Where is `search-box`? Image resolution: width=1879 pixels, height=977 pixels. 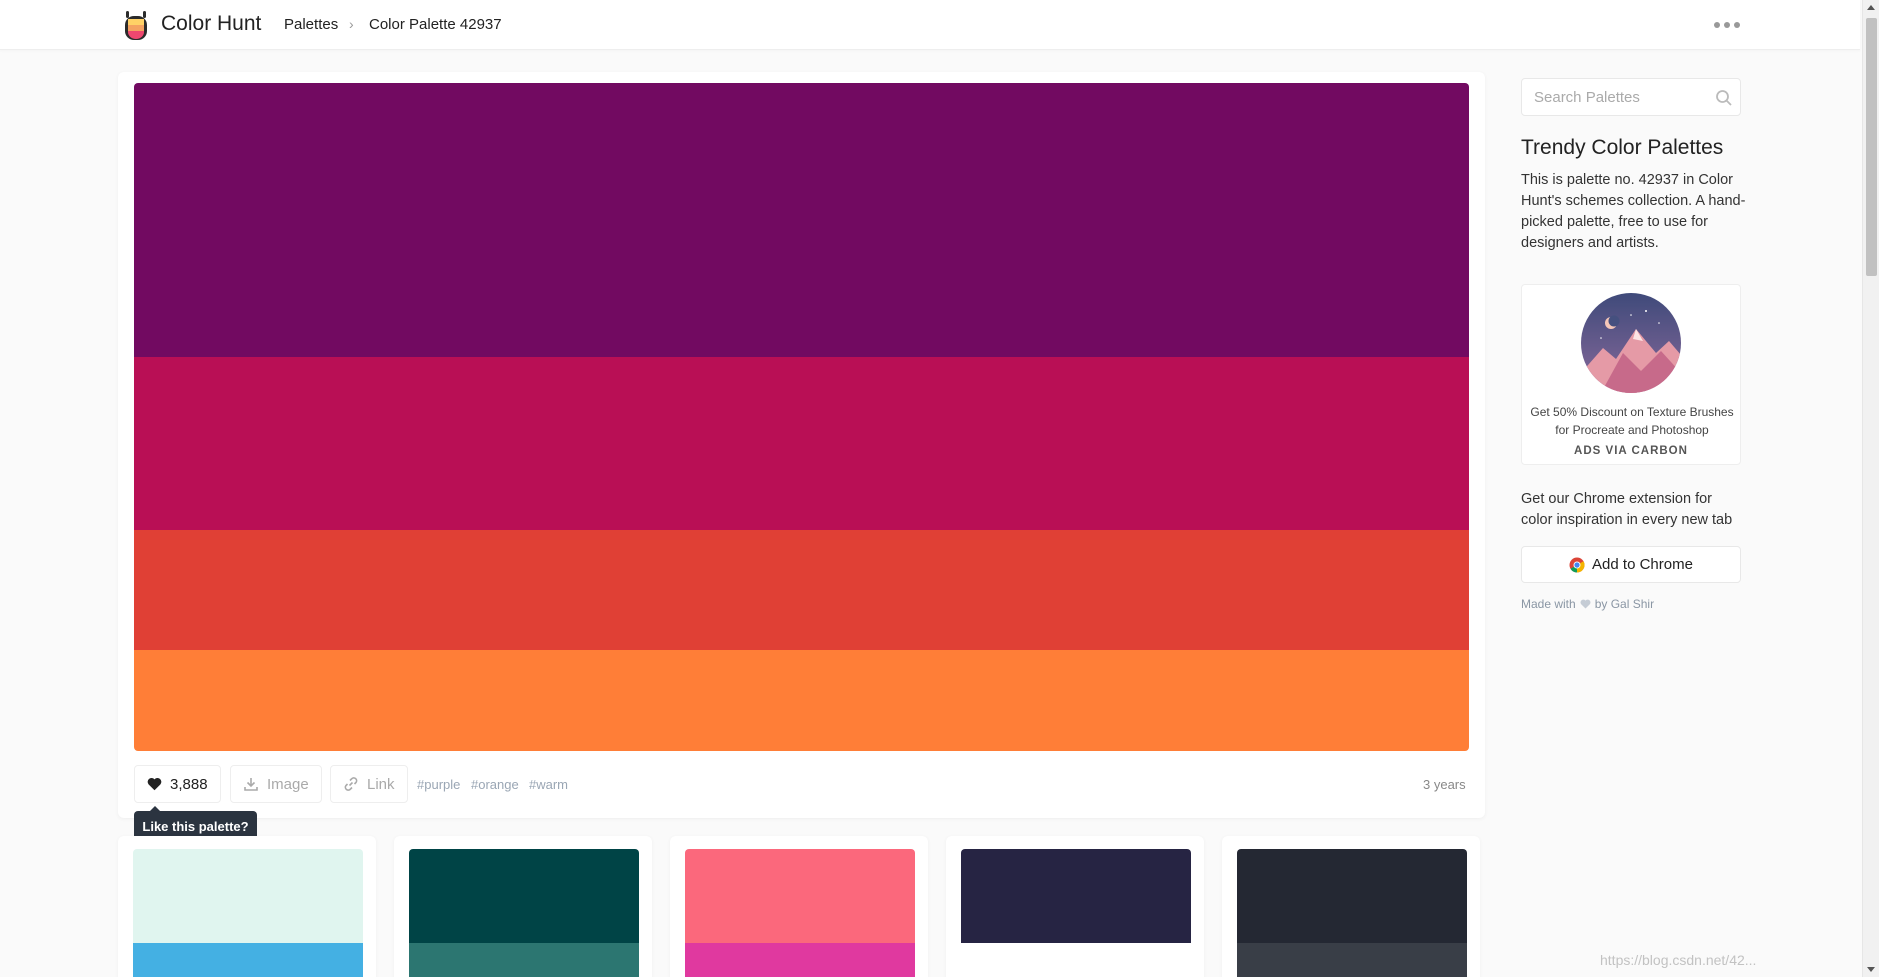 search-box is located at coordinates (1631, 97).